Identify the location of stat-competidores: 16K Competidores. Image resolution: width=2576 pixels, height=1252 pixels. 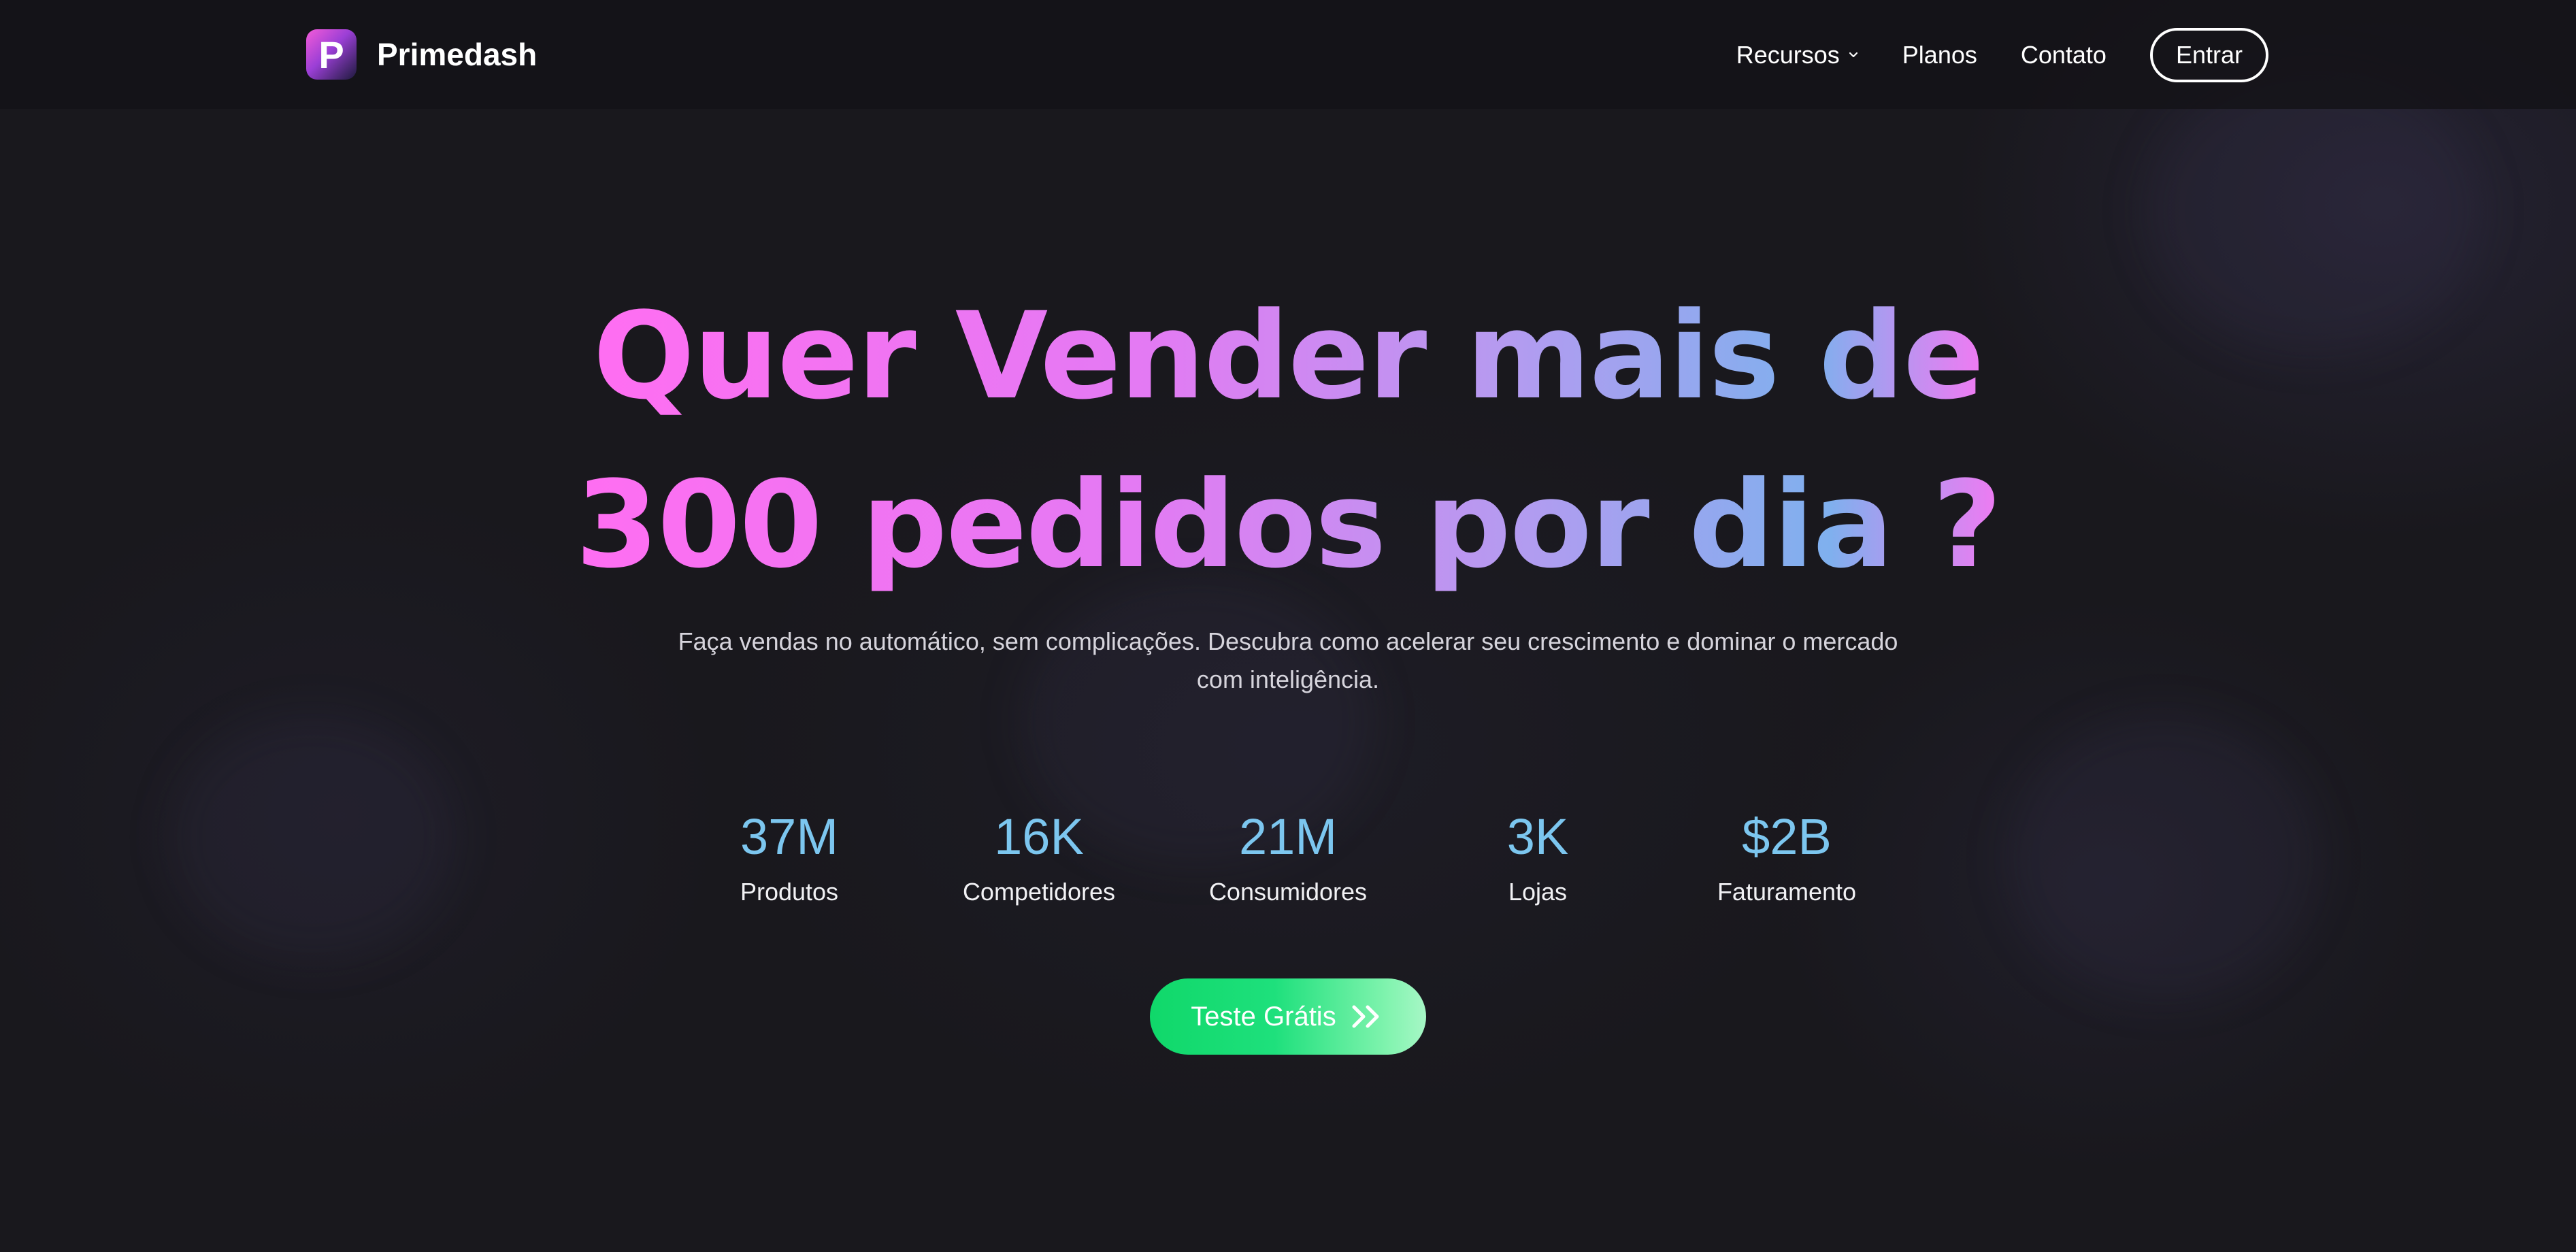
(1039, 856).